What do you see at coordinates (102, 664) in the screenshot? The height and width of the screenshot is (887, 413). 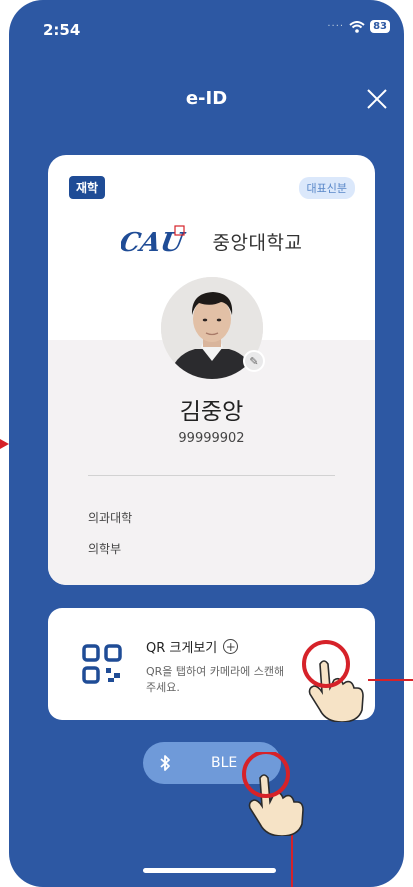 I see `qr-code-icon` at bounding box center [102, 664].